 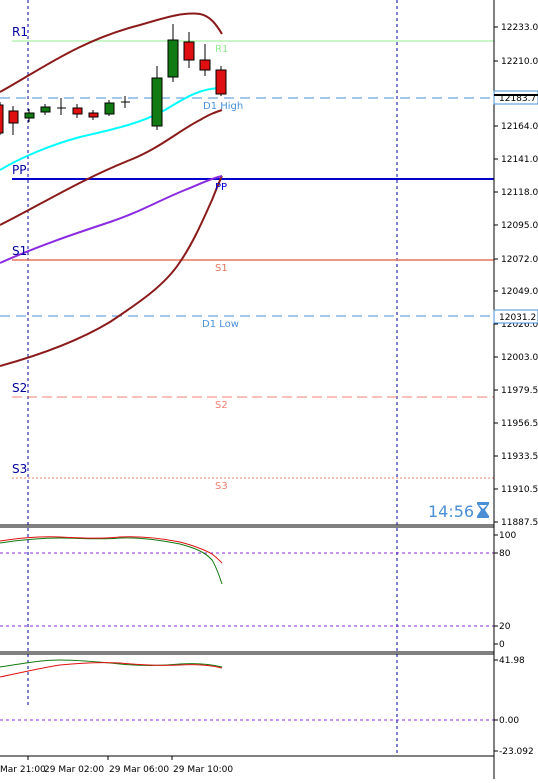 What do you see at coordinates (519, 523) in the screenshot?
I see `price-tick-label: 11887.5` at bounding box center [519, 523].